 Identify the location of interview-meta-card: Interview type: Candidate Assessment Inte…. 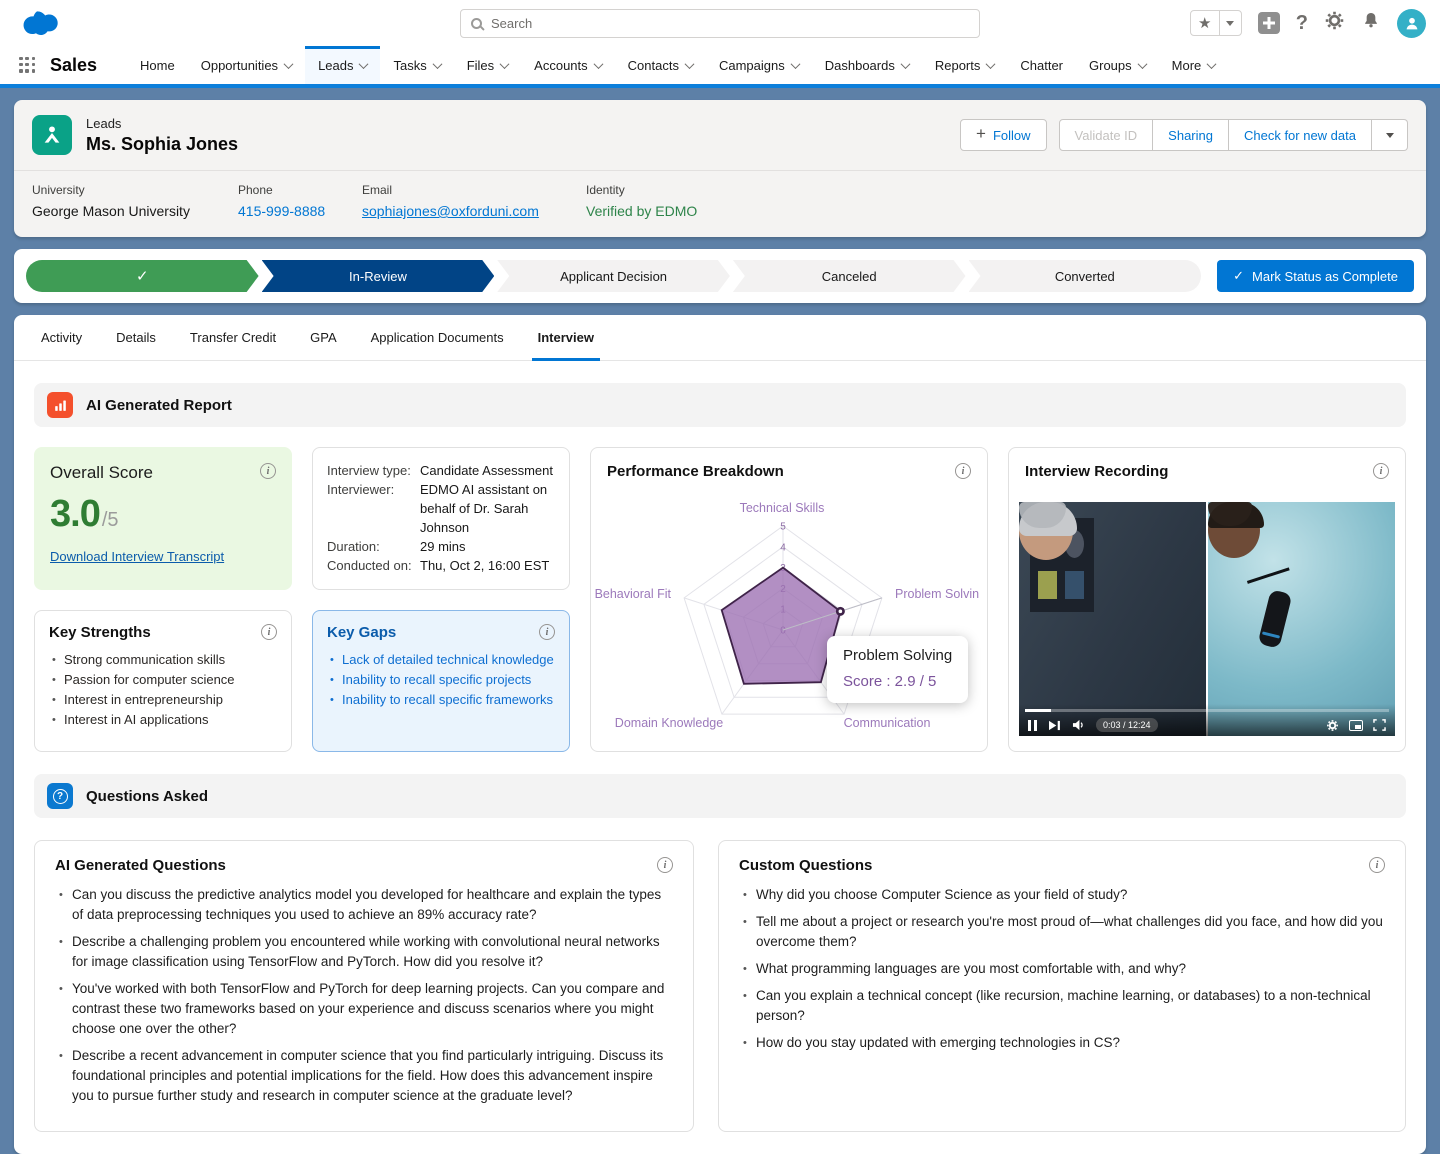
(441, 518).